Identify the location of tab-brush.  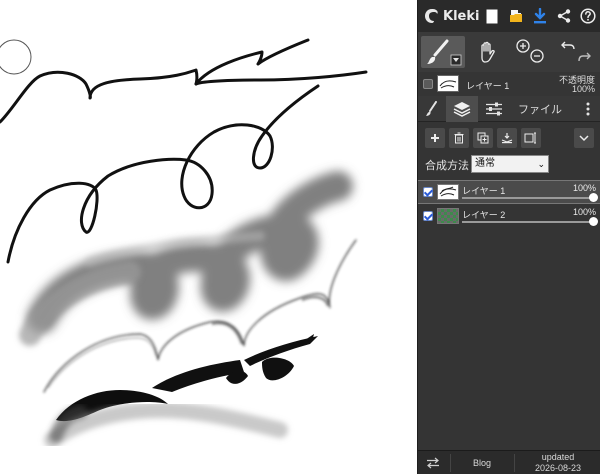
(432, 109).